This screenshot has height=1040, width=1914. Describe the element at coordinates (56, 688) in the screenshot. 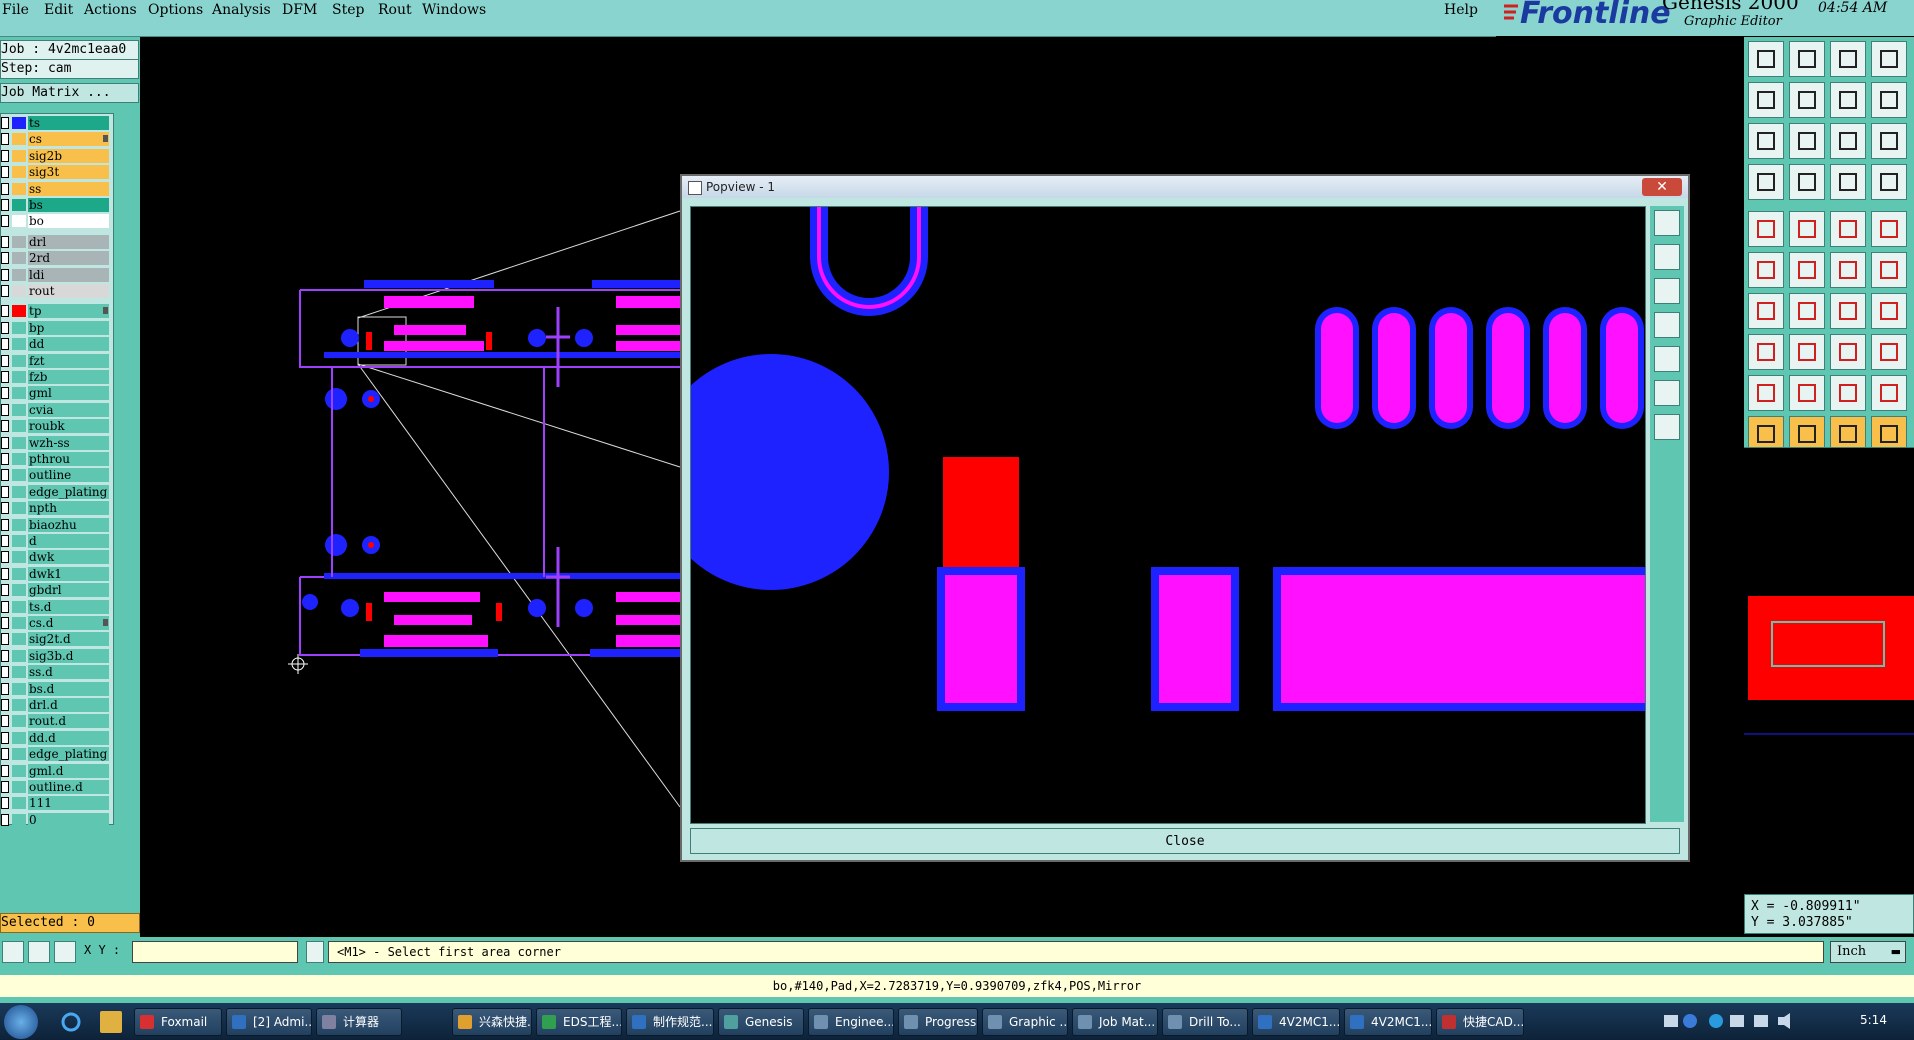

I see `layer-row: bs.d` at that location.